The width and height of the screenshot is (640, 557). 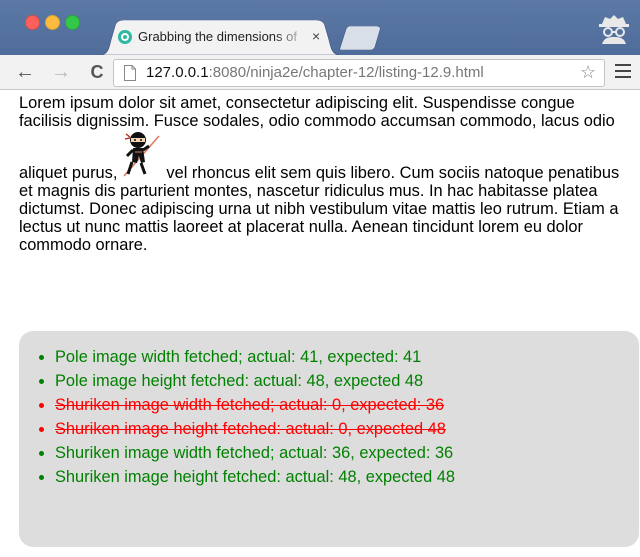 What do you see at coordinates (72, 22) in the screenshot?
I see `maximize-window-button` at bounding box center [72, 22].